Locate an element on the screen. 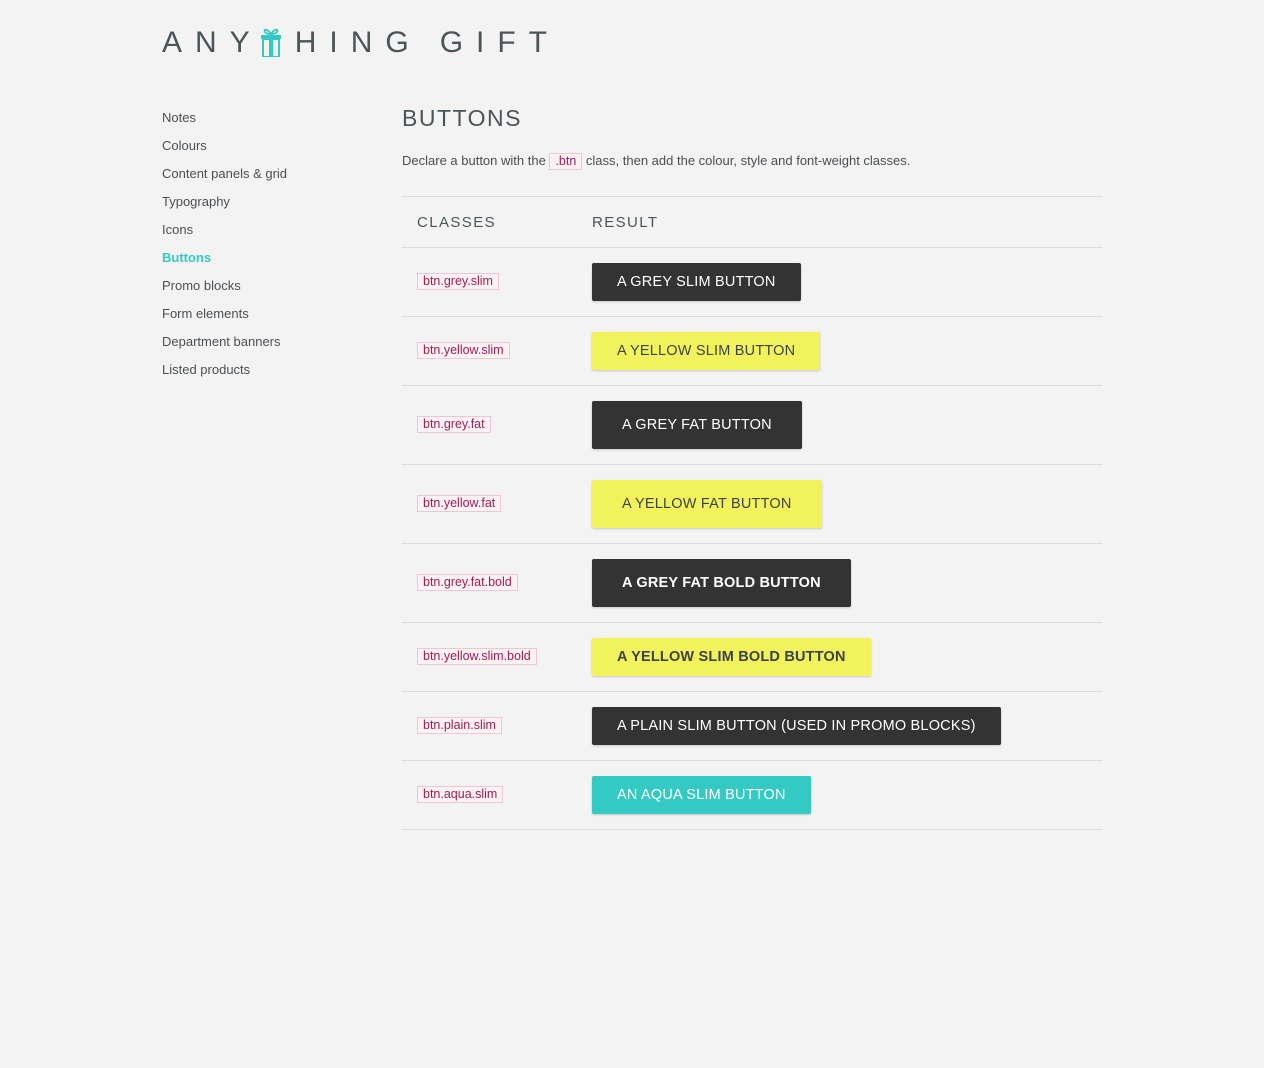  sidebar-item-department-banners: Department banners is located at coordinates (262, 342).